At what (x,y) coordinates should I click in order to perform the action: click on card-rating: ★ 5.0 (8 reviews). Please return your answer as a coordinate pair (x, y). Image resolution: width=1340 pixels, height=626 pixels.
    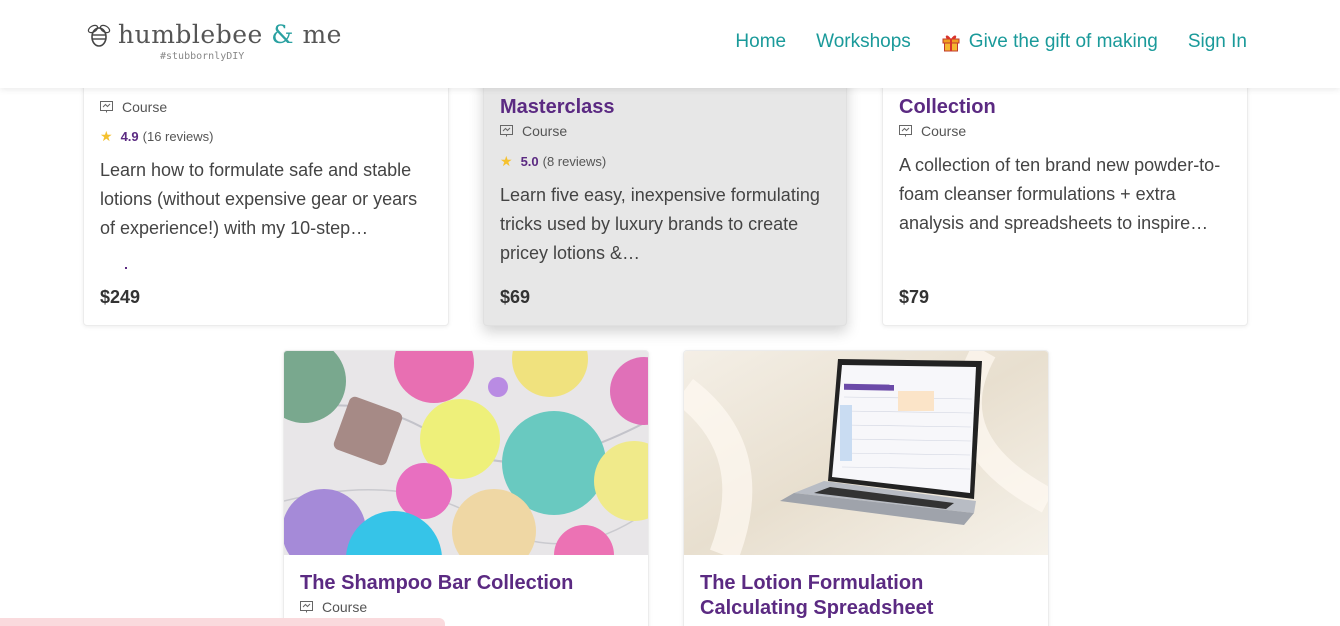
    Looking at the image, I should click on (553, 161).